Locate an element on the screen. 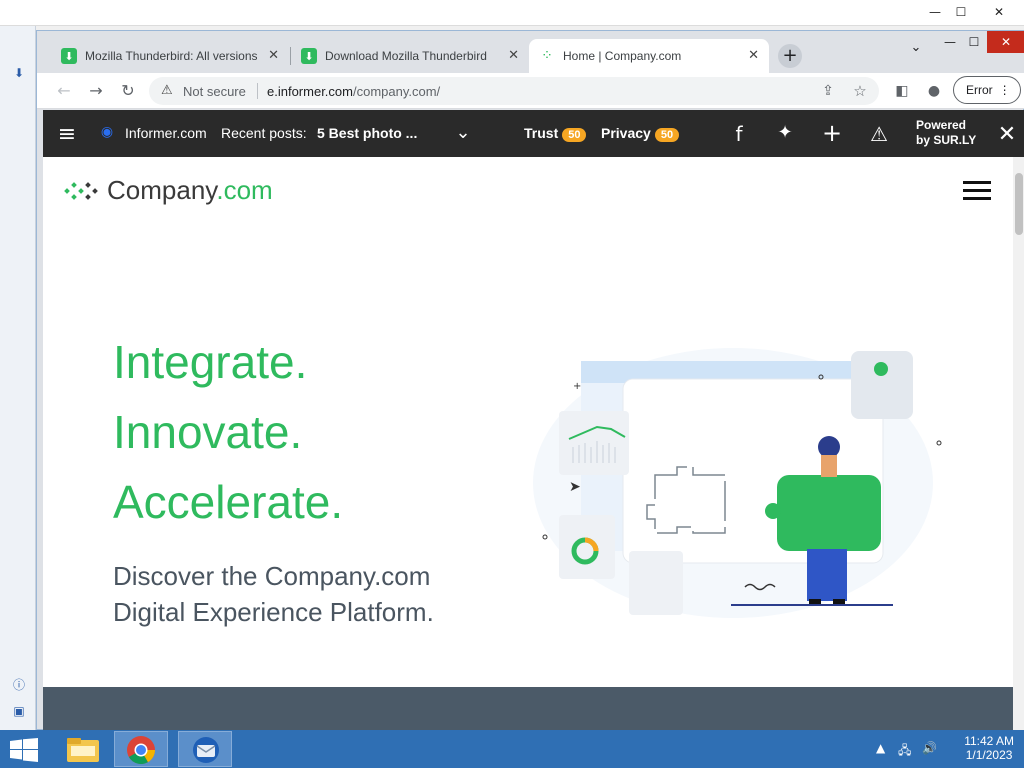 The width and height of the screenshot is (1024, 768). twitter-icon: ✦ is located at coordinates (785, 132).